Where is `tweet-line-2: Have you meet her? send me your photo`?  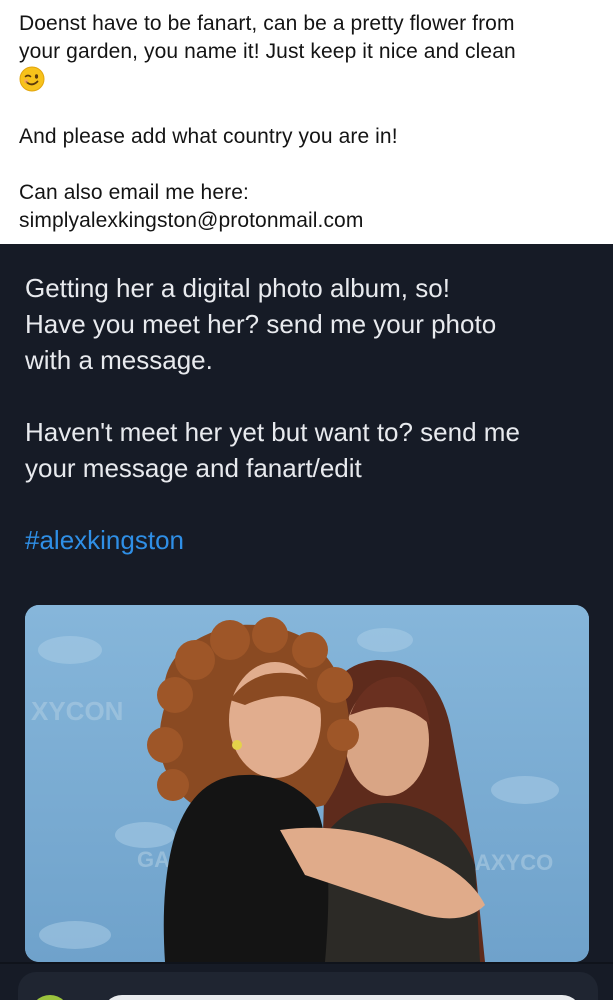
tweet-line-2: Have you meet her? send me your photo is located at coordinates (261, 324).